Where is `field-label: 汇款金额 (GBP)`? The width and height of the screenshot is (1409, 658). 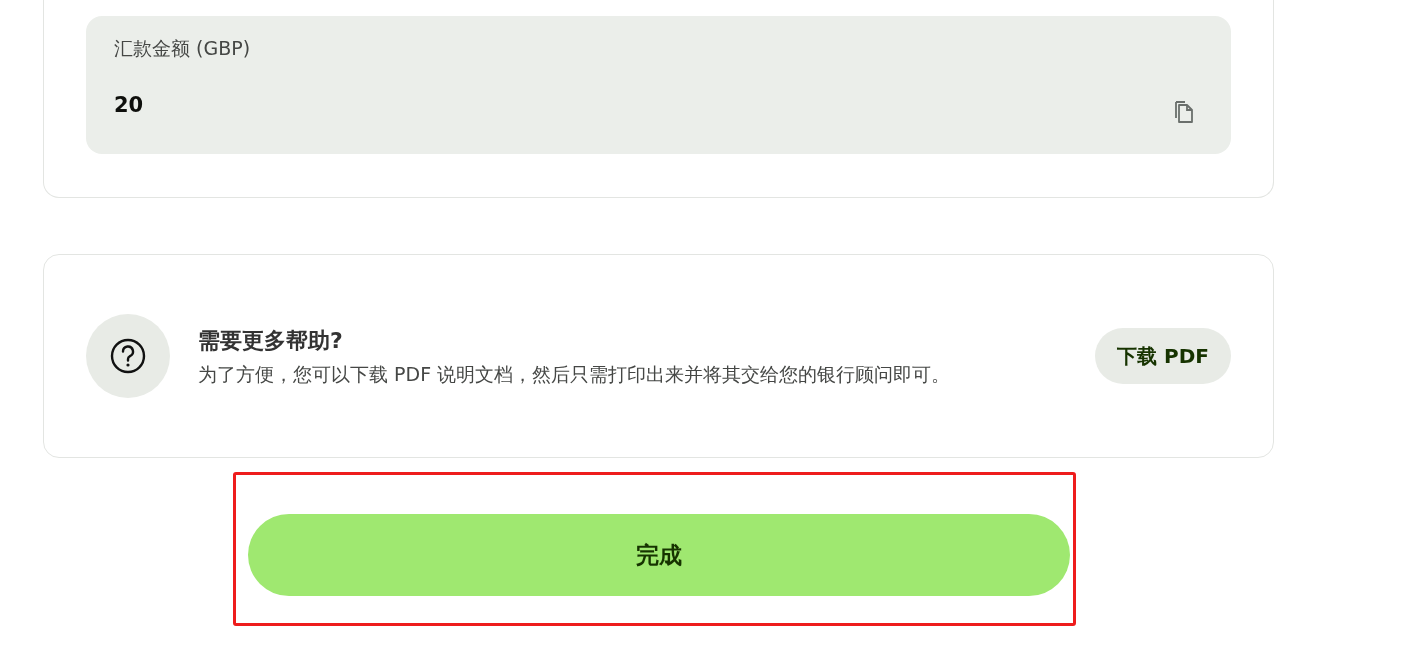 field-label: 汇款金额 (GBP) is located at coordinates (183, 48).